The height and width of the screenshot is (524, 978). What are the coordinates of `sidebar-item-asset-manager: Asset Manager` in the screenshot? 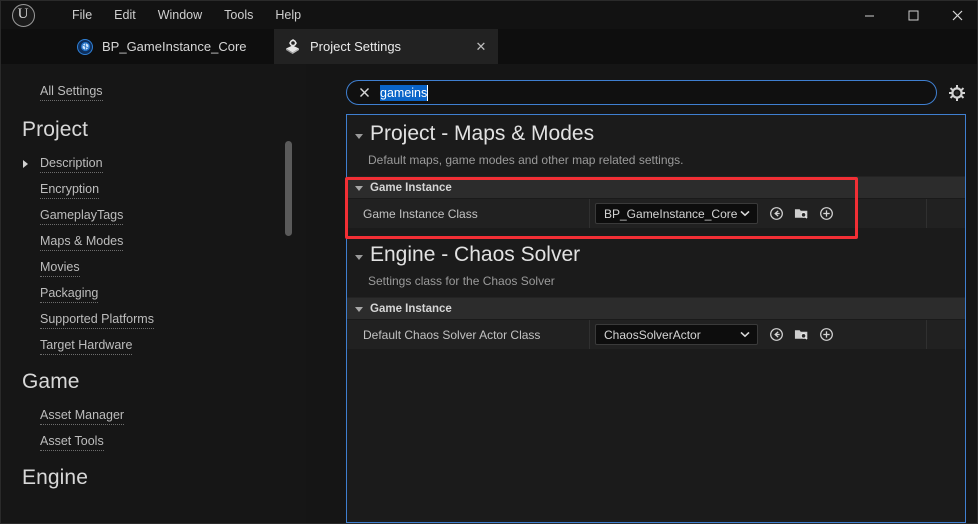 It's located at (82, 416).